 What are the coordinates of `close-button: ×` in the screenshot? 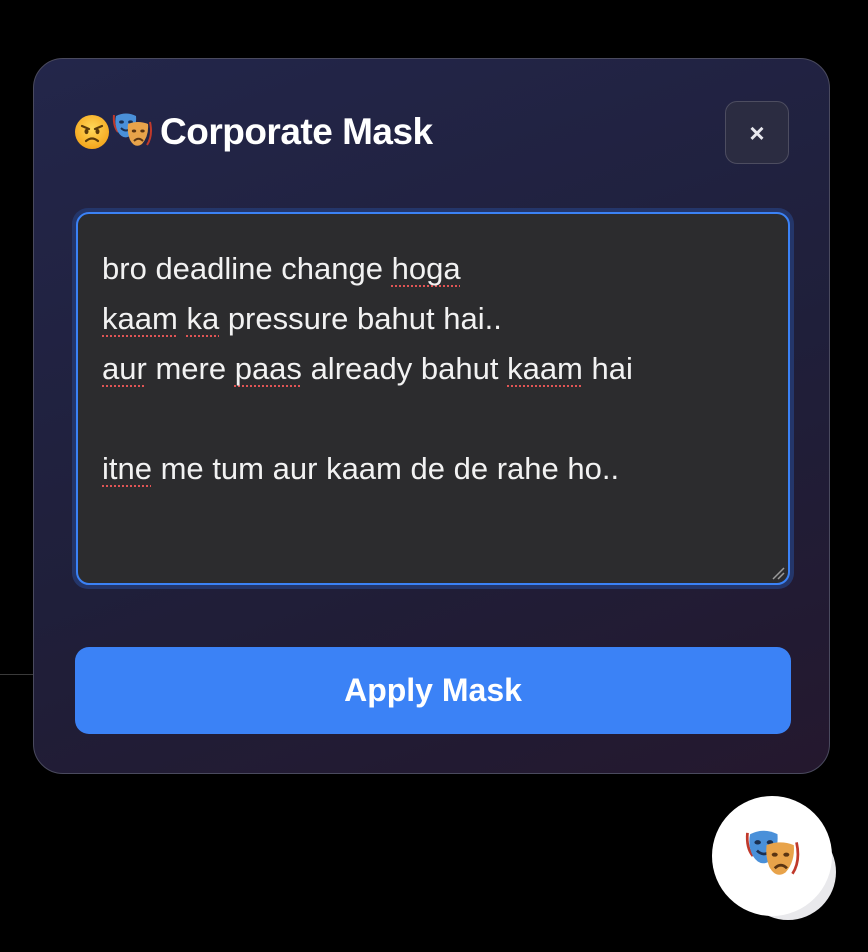 It's located at (757, 132).